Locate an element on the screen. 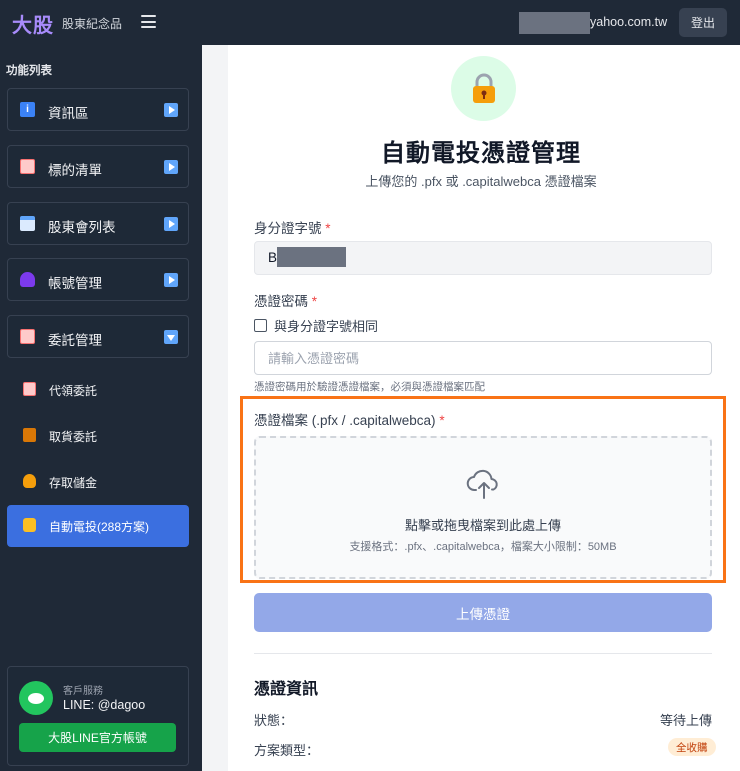  password-input is located at coordinates (483, 358).